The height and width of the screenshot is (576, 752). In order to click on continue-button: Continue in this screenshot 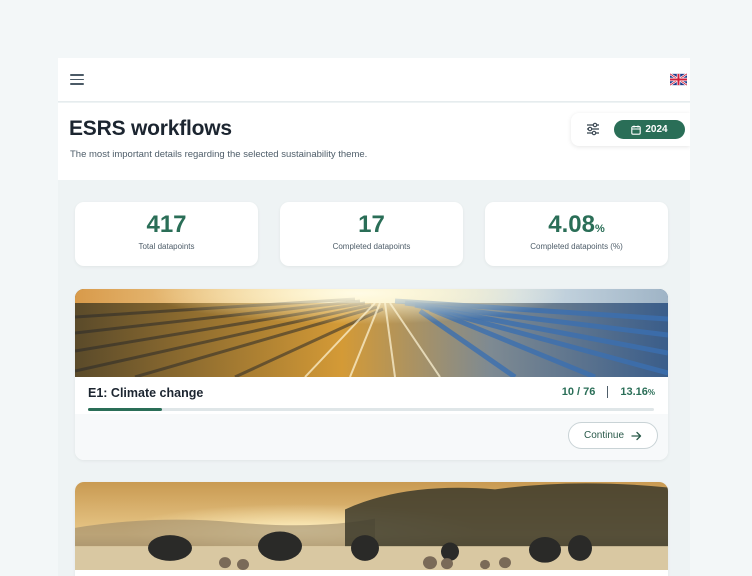, I will do `click(613, 435)`.